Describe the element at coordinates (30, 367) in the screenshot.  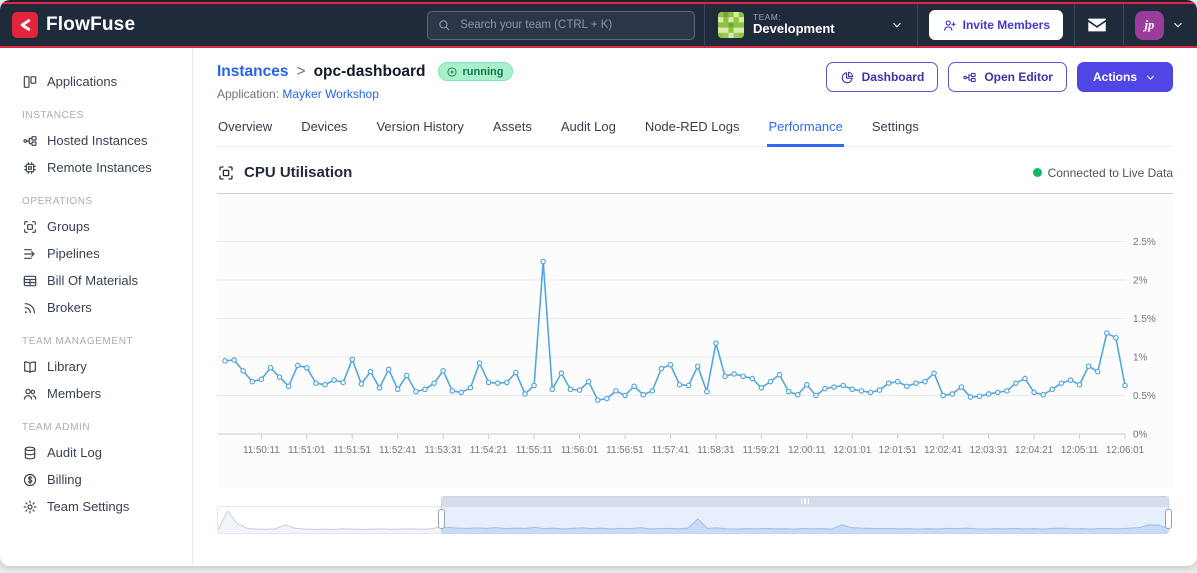
I see `book-icon` at that location.